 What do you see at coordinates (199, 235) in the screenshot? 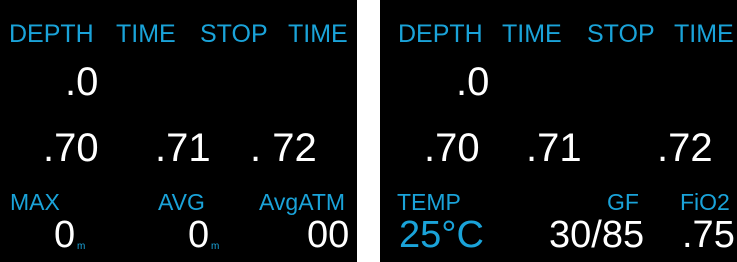
I see `avg-depth-value: 0` at bounding box center [199, 235].